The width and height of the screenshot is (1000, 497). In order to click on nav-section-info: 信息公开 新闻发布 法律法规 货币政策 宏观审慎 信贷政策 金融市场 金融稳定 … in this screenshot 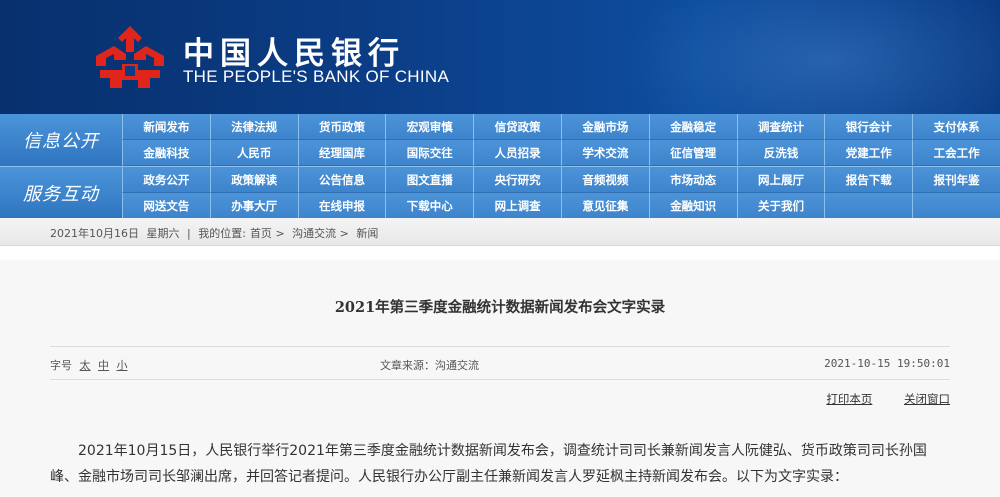, I will do `click(500, 140)`.